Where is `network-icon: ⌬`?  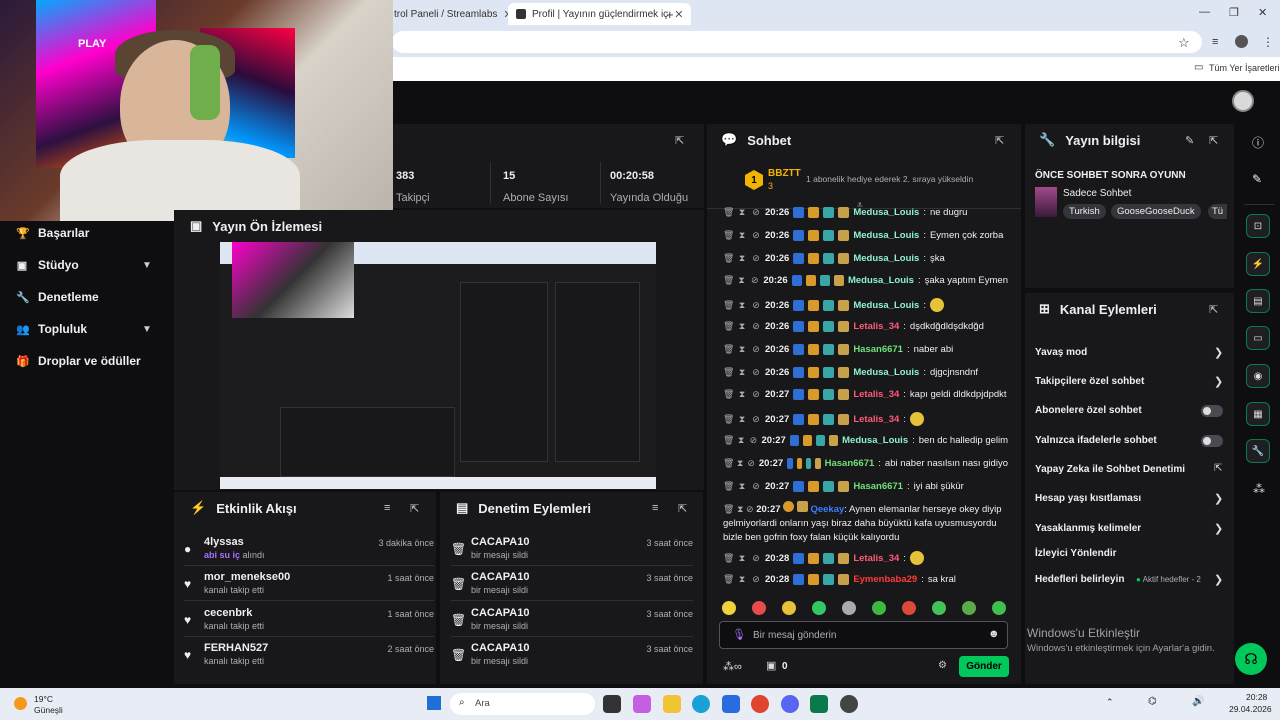 network-icon: ⌬ is located at coordinates (1152, 701).